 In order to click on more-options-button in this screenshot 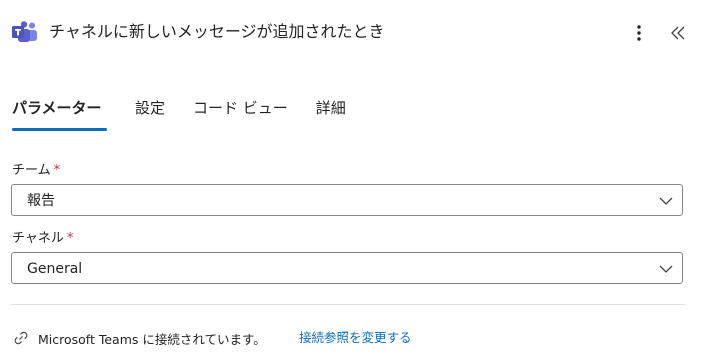, I will do `click(639, 33)`.